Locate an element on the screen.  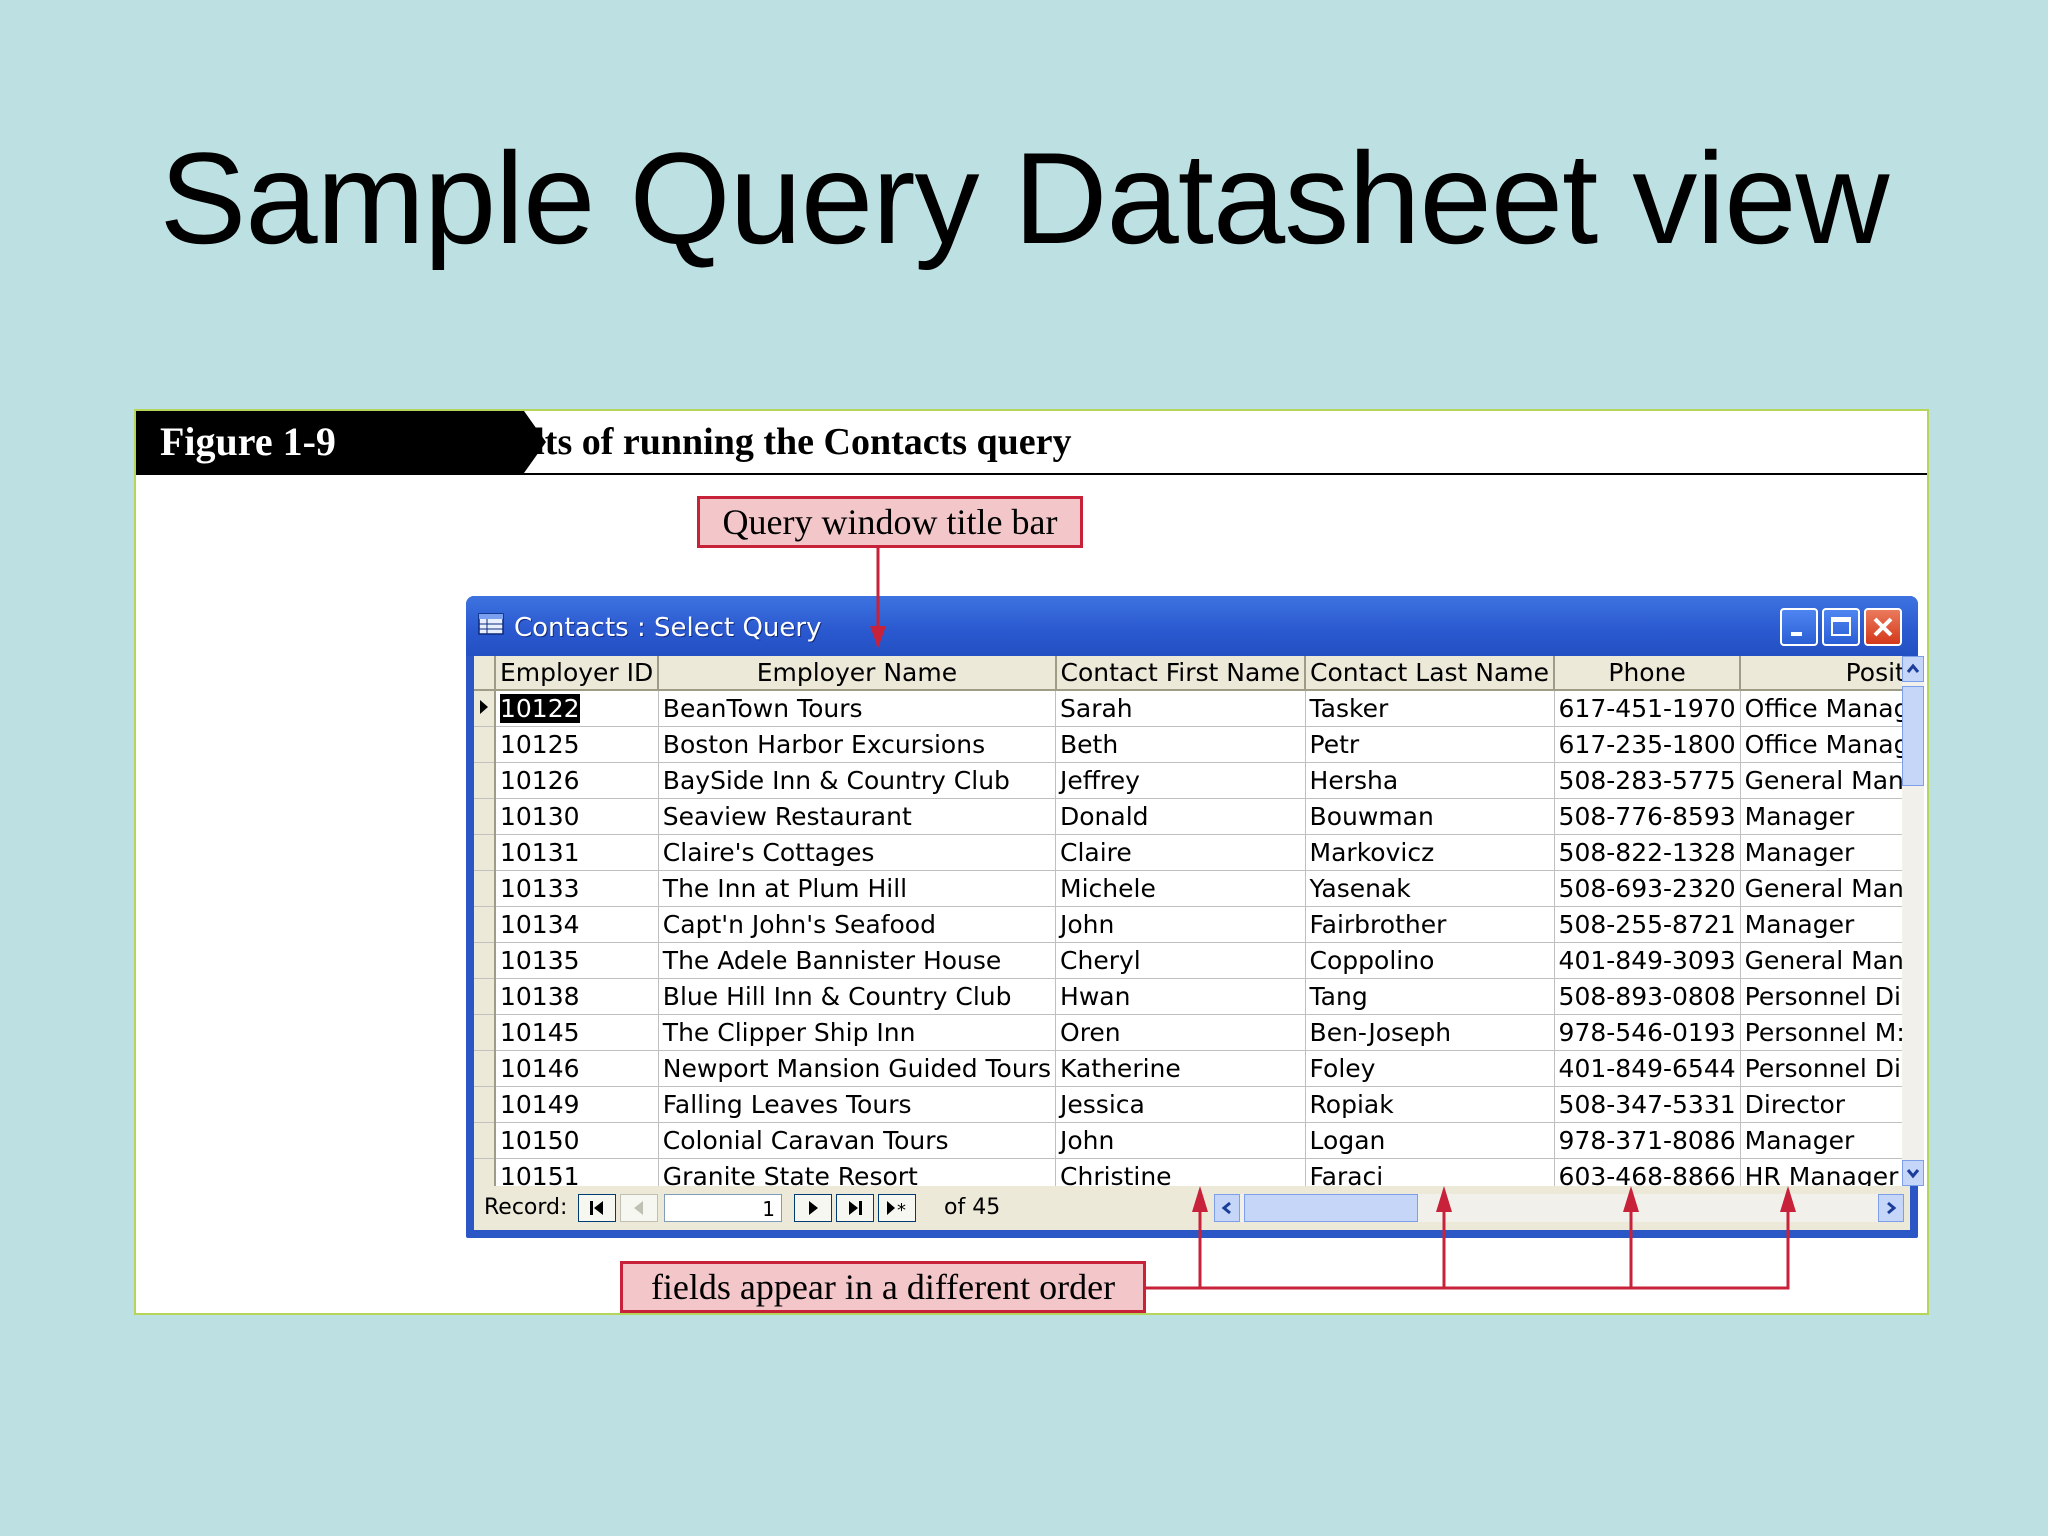
title-bar-arrowhead is located at coordinates (878, 637).